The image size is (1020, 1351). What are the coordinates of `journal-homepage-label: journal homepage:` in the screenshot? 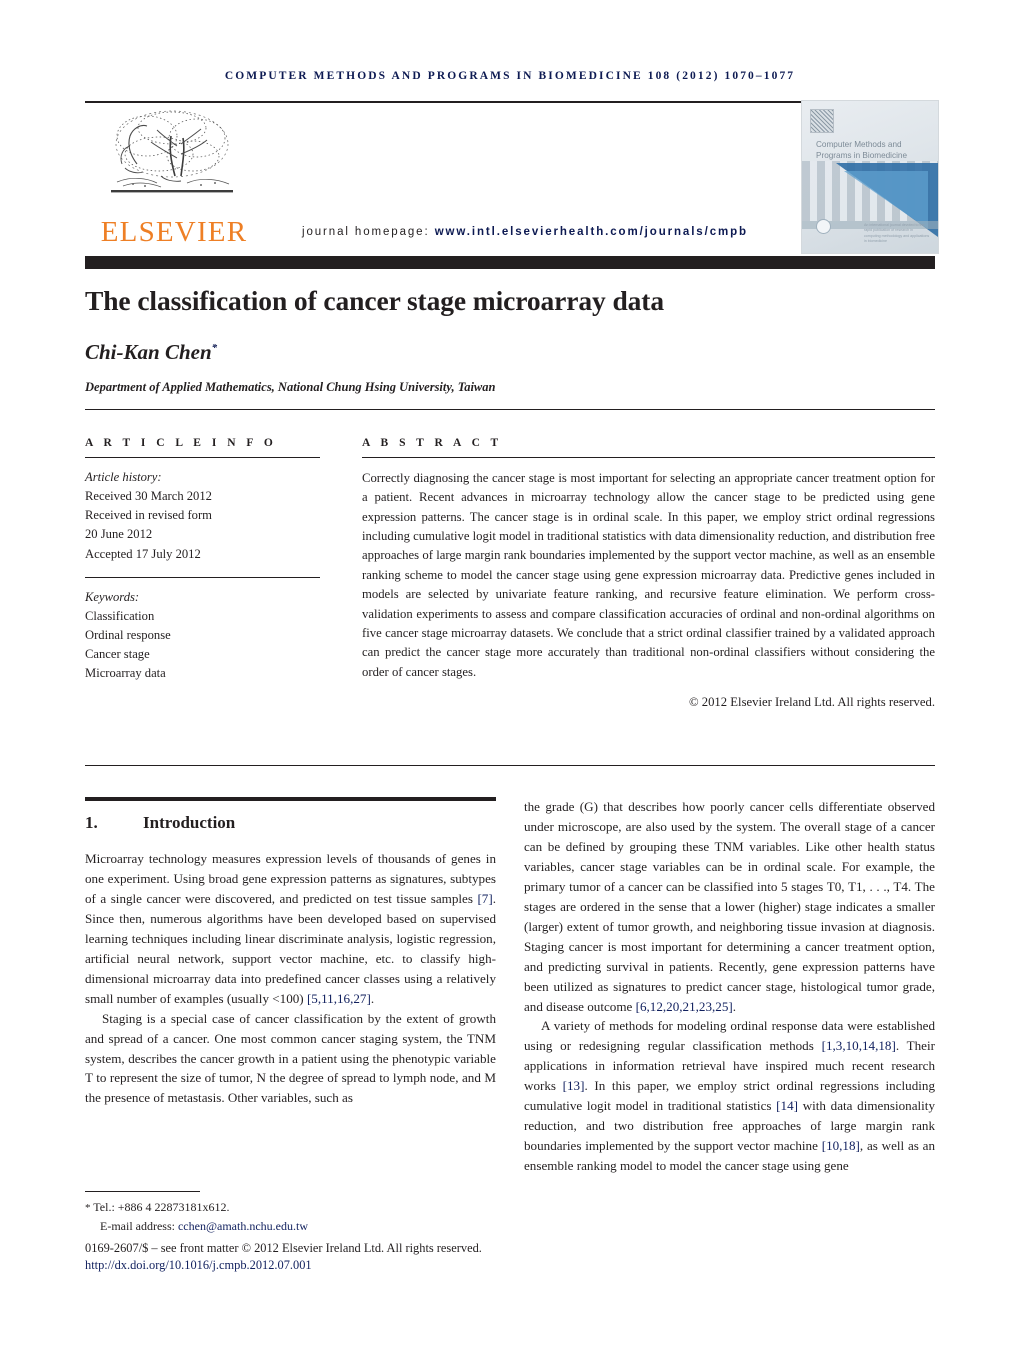 It's located at (366, 232).